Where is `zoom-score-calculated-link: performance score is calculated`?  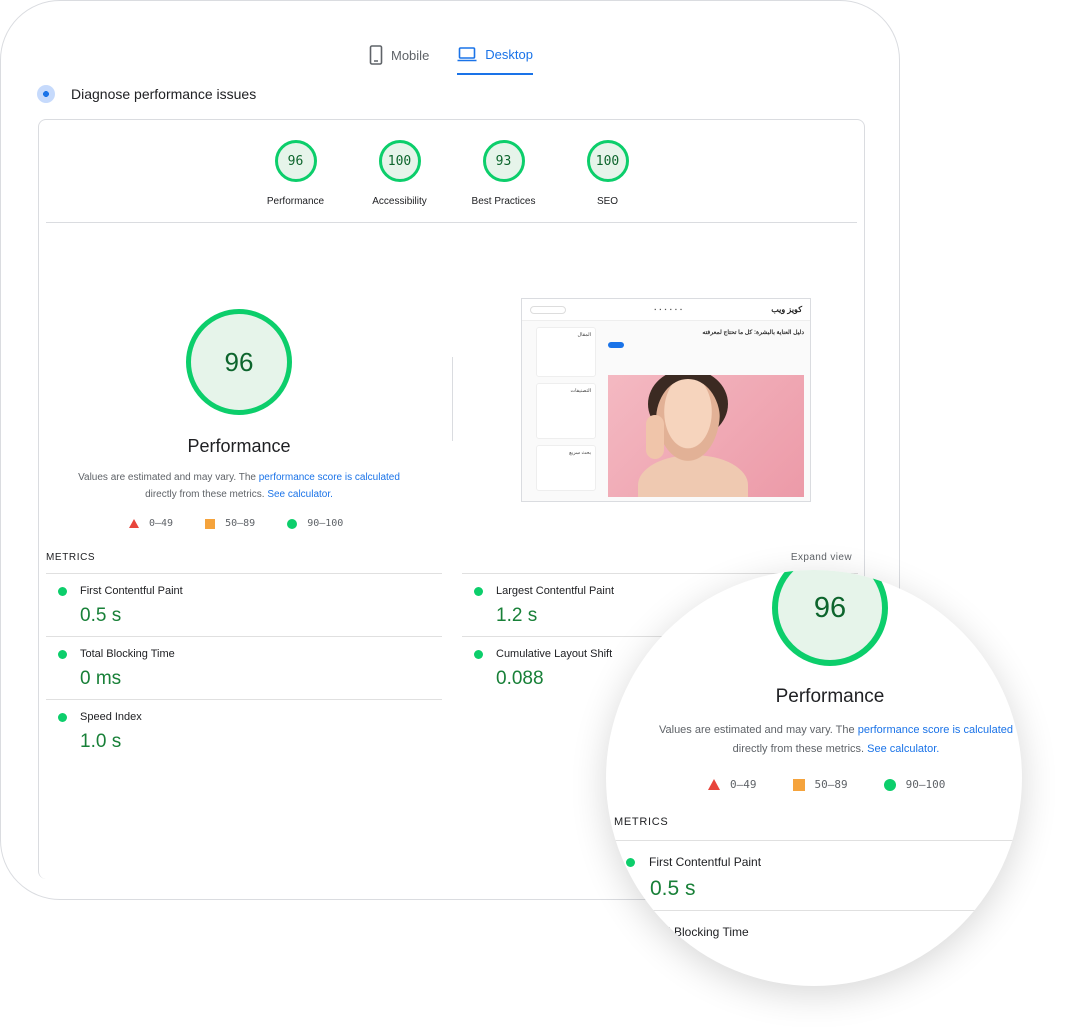 zoom-score-calculated-link: performance score is calculated is located at coordinates (935, 730).